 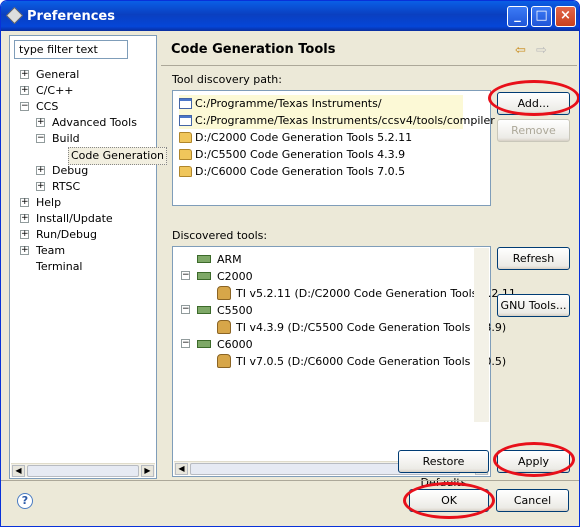 I want to click on minimize-icon: _, so click(x=517, y=16).